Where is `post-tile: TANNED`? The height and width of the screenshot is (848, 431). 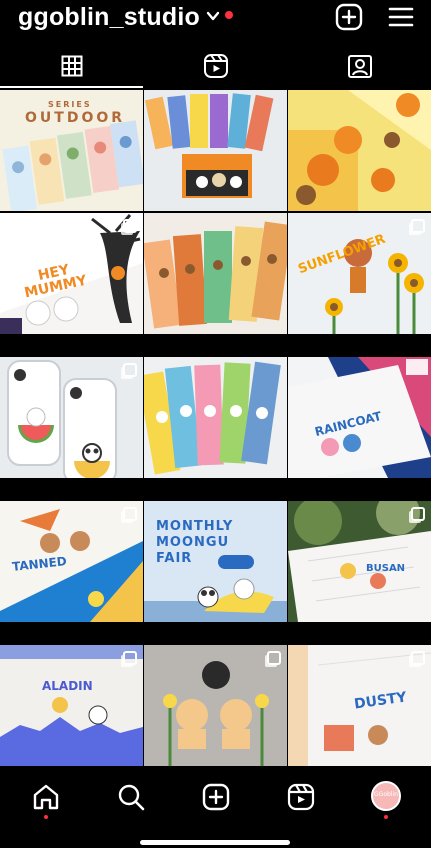
post-tile: TANNED is located at coordinates (71, 561).